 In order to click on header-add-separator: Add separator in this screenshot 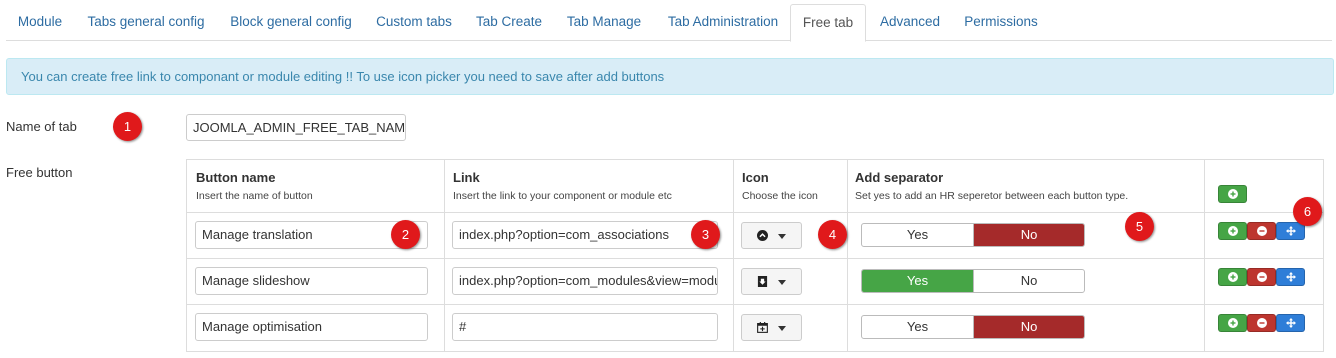, I will do `click(899, 177)`.